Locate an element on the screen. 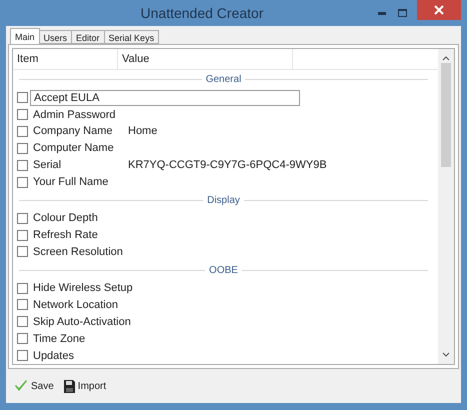 This screenshot has height=410, width=467. group-header: General is located at coordinates (223, 80).